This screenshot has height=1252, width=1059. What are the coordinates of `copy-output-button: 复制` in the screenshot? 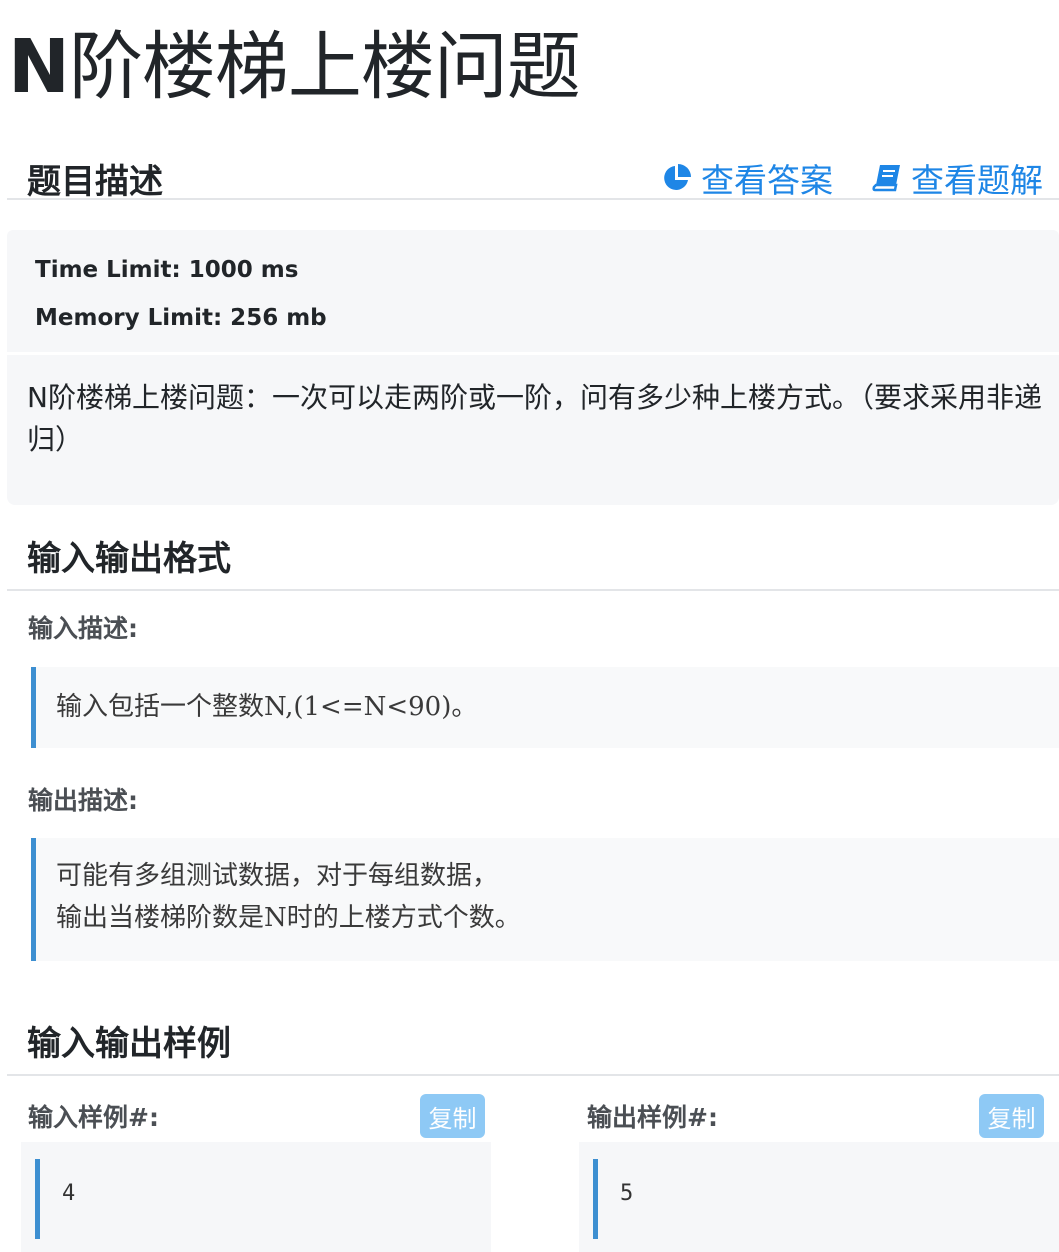 It's located at (1011, 1116).